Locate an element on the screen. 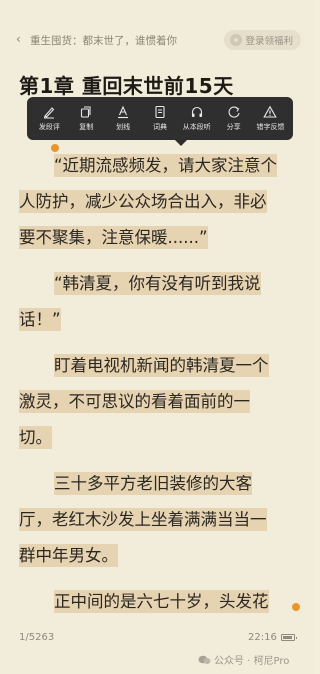 This screenshot has height=674, width=320. typo-feedback-button: 错字反馈 is located at coordinates (270, 118).